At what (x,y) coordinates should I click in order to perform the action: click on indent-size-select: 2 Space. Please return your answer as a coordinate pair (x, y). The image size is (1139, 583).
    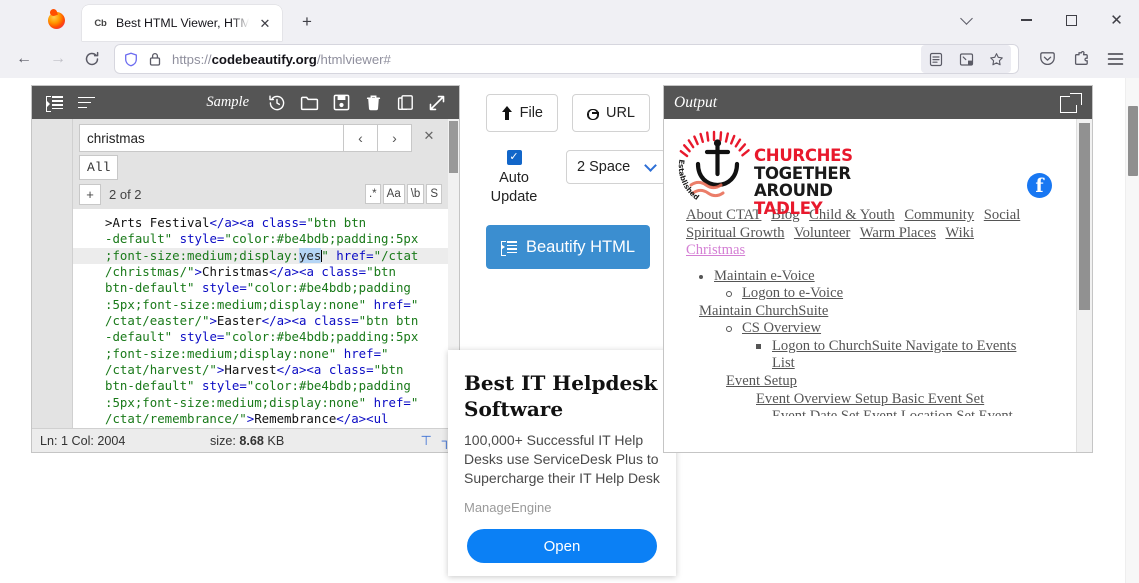
    Looking at the image, I should click on (616, 167).